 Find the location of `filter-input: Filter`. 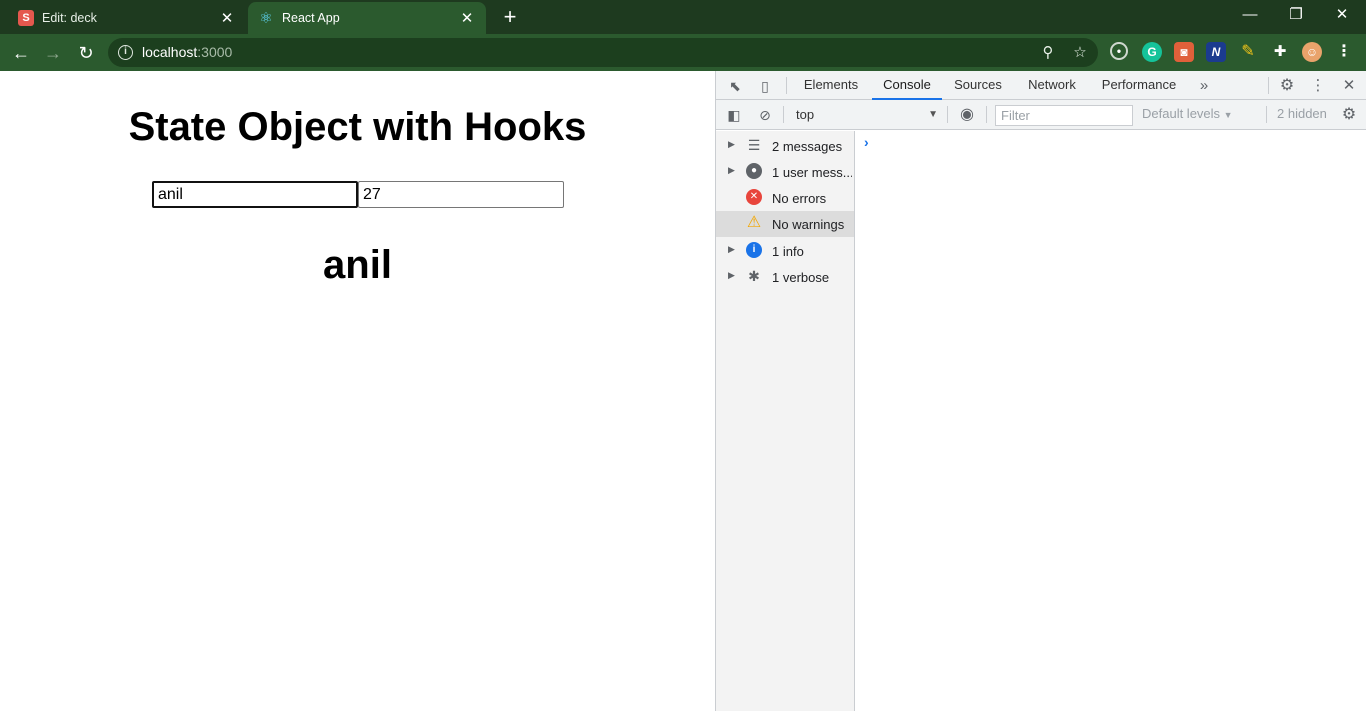

filter-input: Filter is located at coordinates (1064, 115).